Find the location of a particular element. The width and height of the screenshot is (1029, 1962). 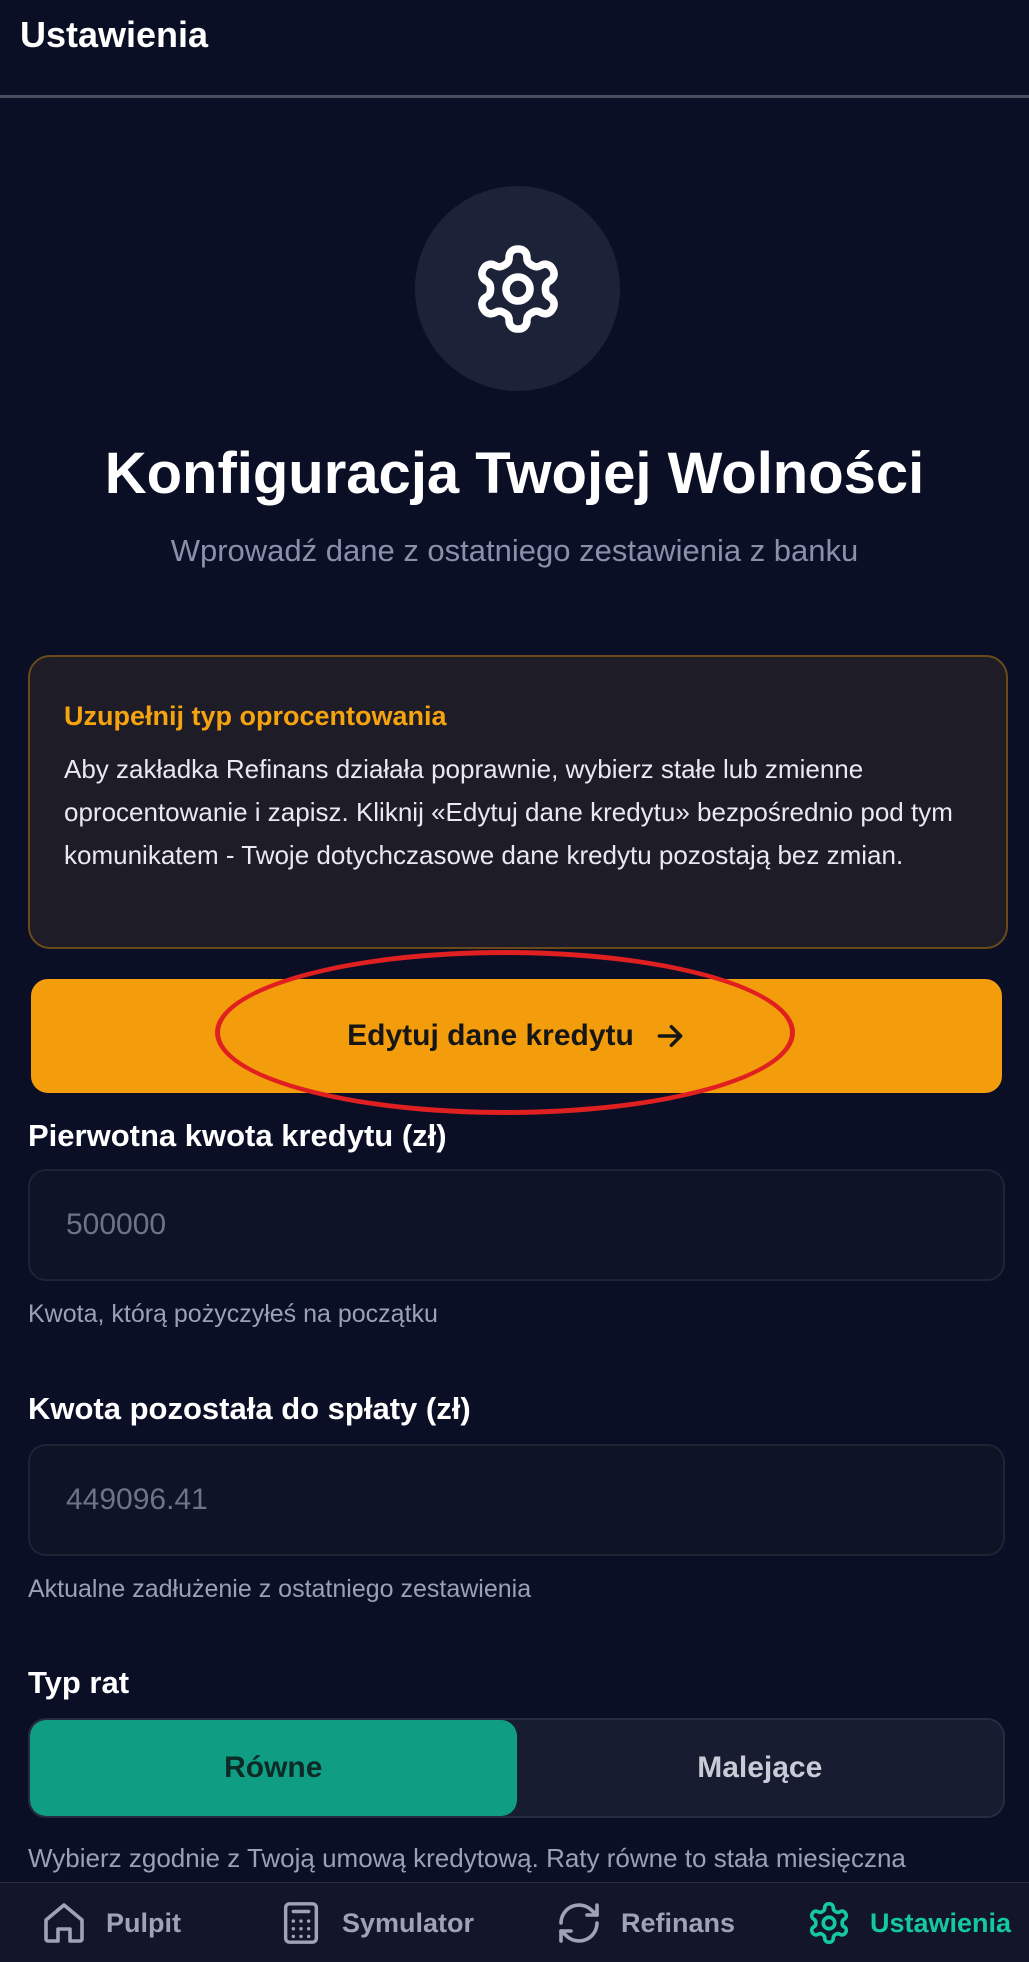

edit-credit-button: Edytuj dane kredytu is located at coordinates (516, 1036).